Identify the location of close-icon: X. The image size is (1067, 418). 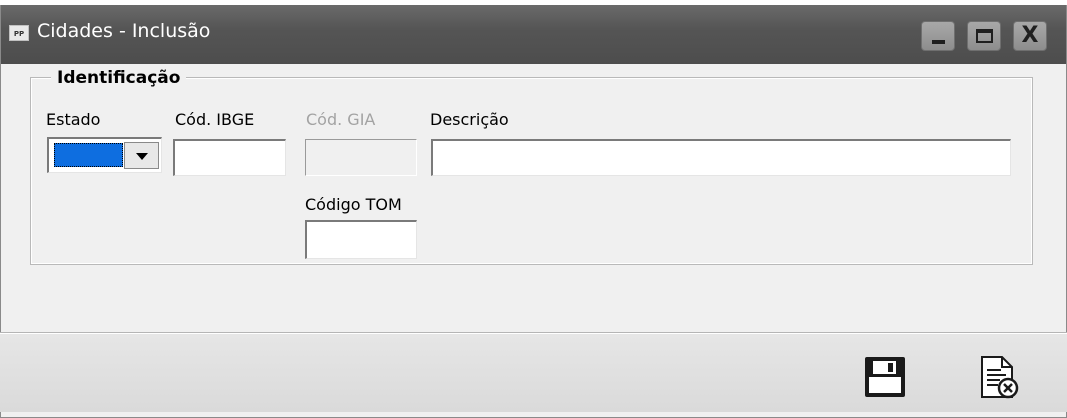
(1030, 35).